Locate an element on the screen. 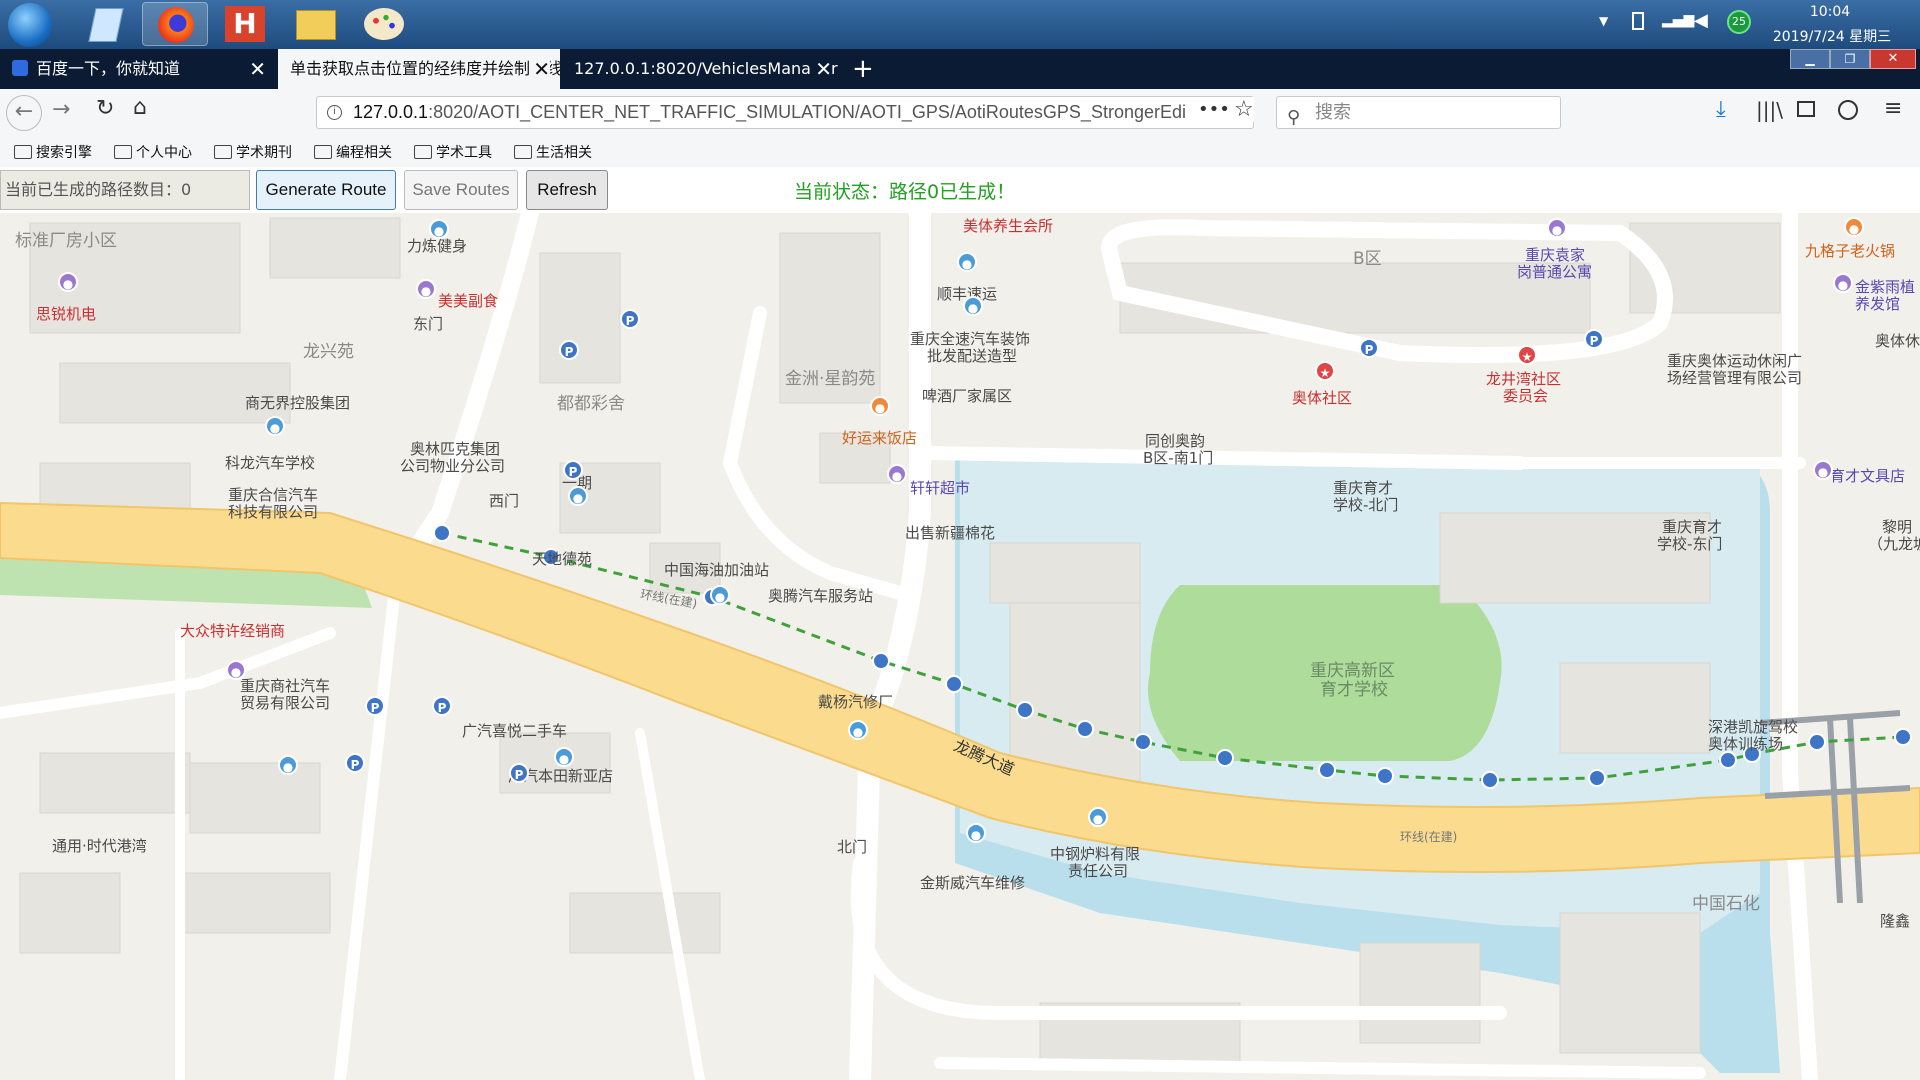  search-bar: ⚲ 搜索 is located at coordinates (1418, 112).